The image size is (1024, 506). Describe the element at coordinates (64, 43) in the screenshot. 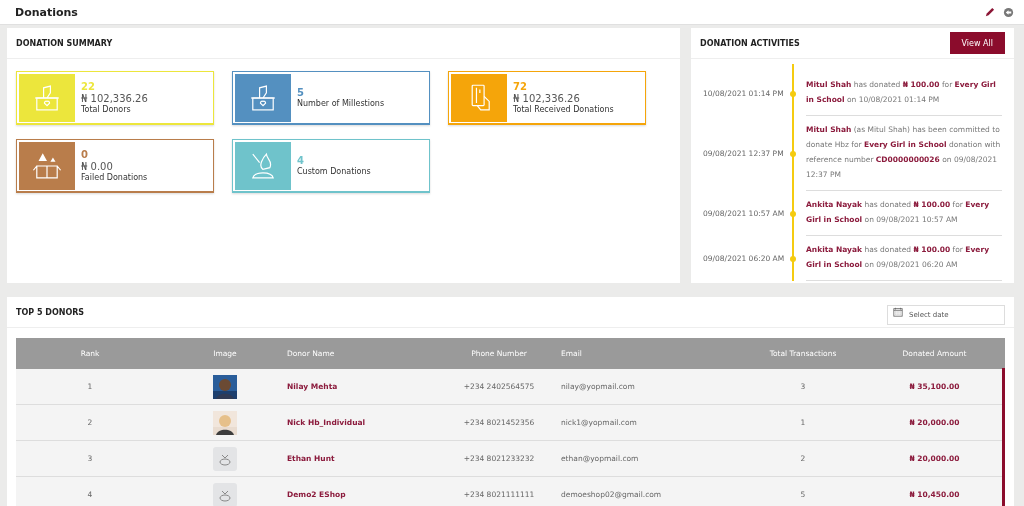

I see `panel-title: DONATION SUMMARY` at that location.